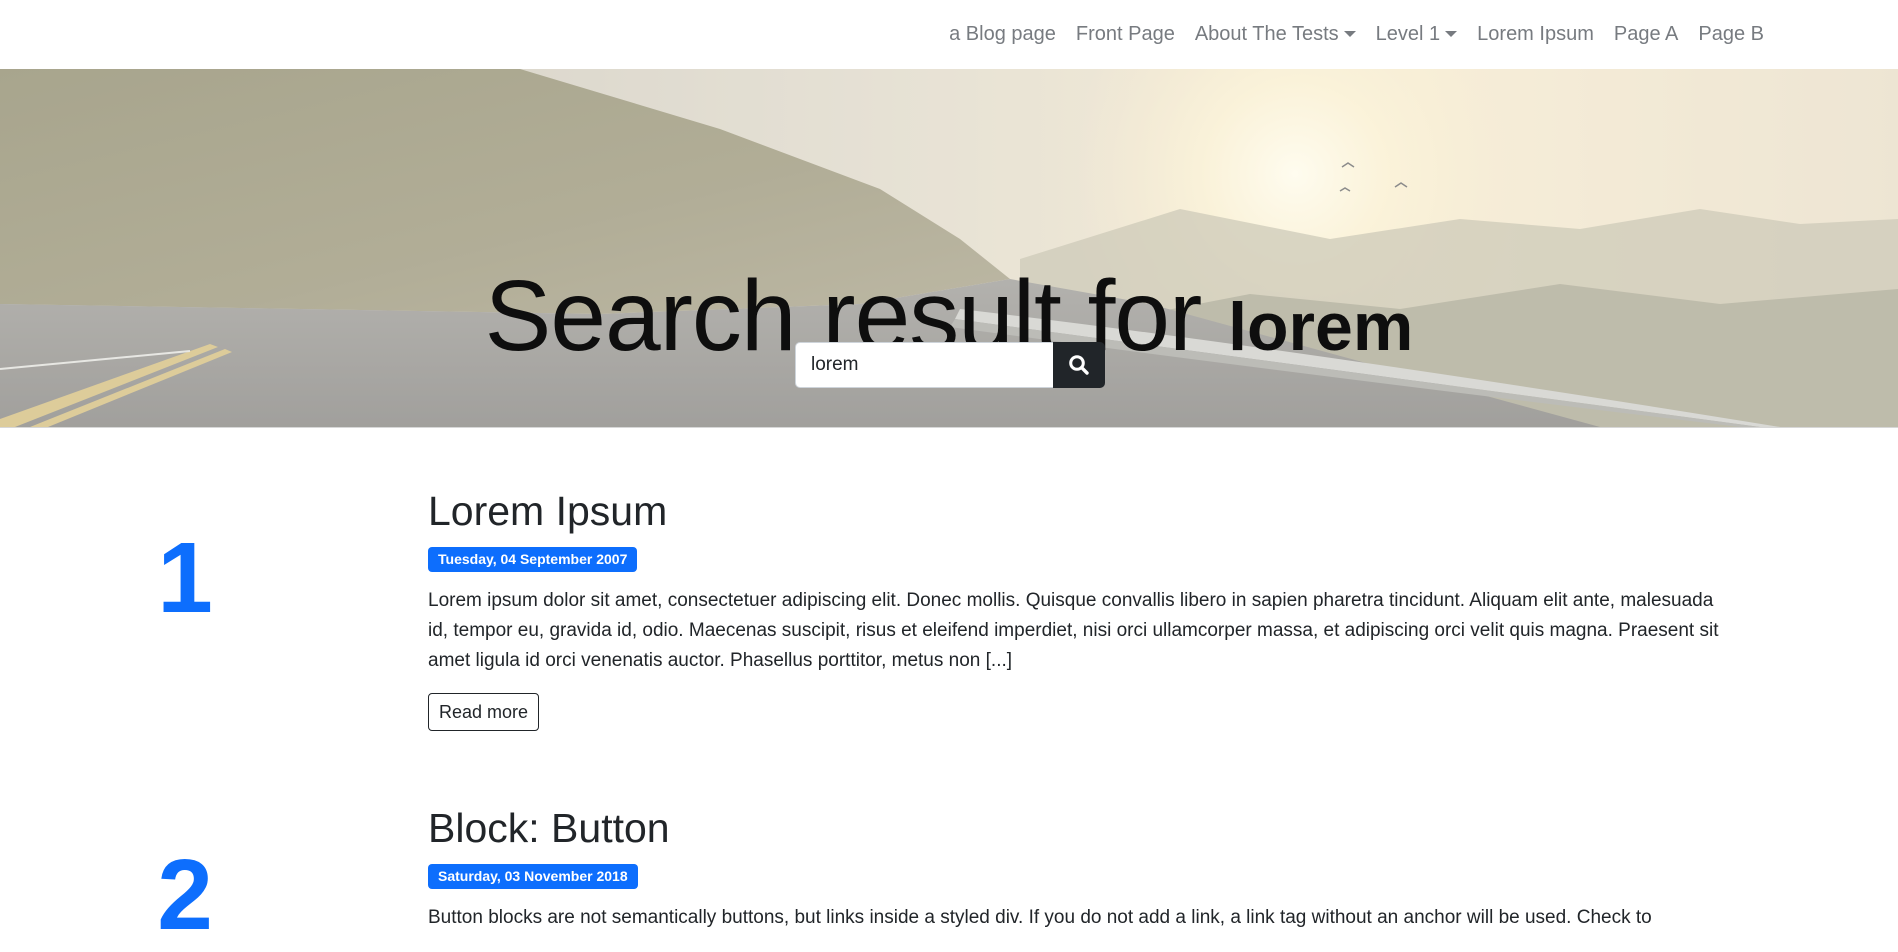 This screenshot has height=952, width=1898. What do you see at coordinates (533, 560) in the screenshot?
I see `date-badge: Tuesday, 04 September 2007` at bounding box center [533, 560].